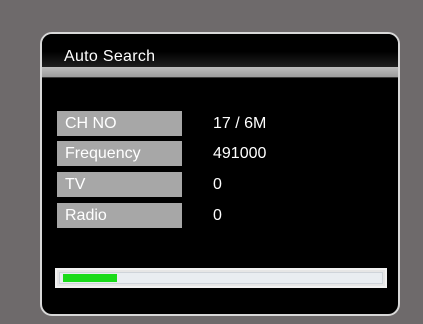 The width and height of the screenshot is (423, 324). I want to click on field-label-radio: Radio, so click(119, 215).